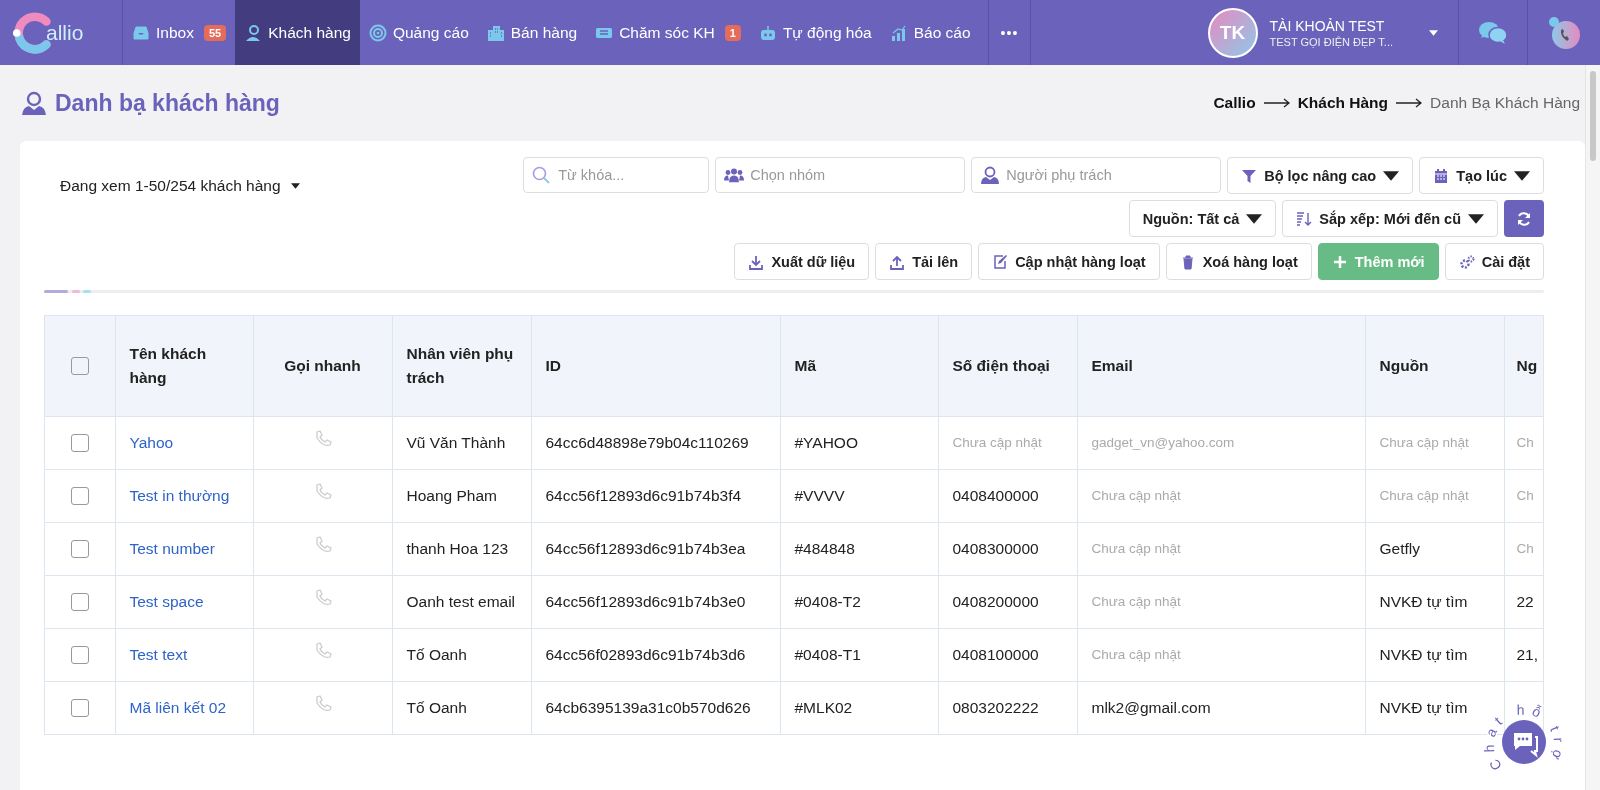 This screenshot has width=1600, height=790. I want to click on table-cell: 0408300000, so click(1007, 549).